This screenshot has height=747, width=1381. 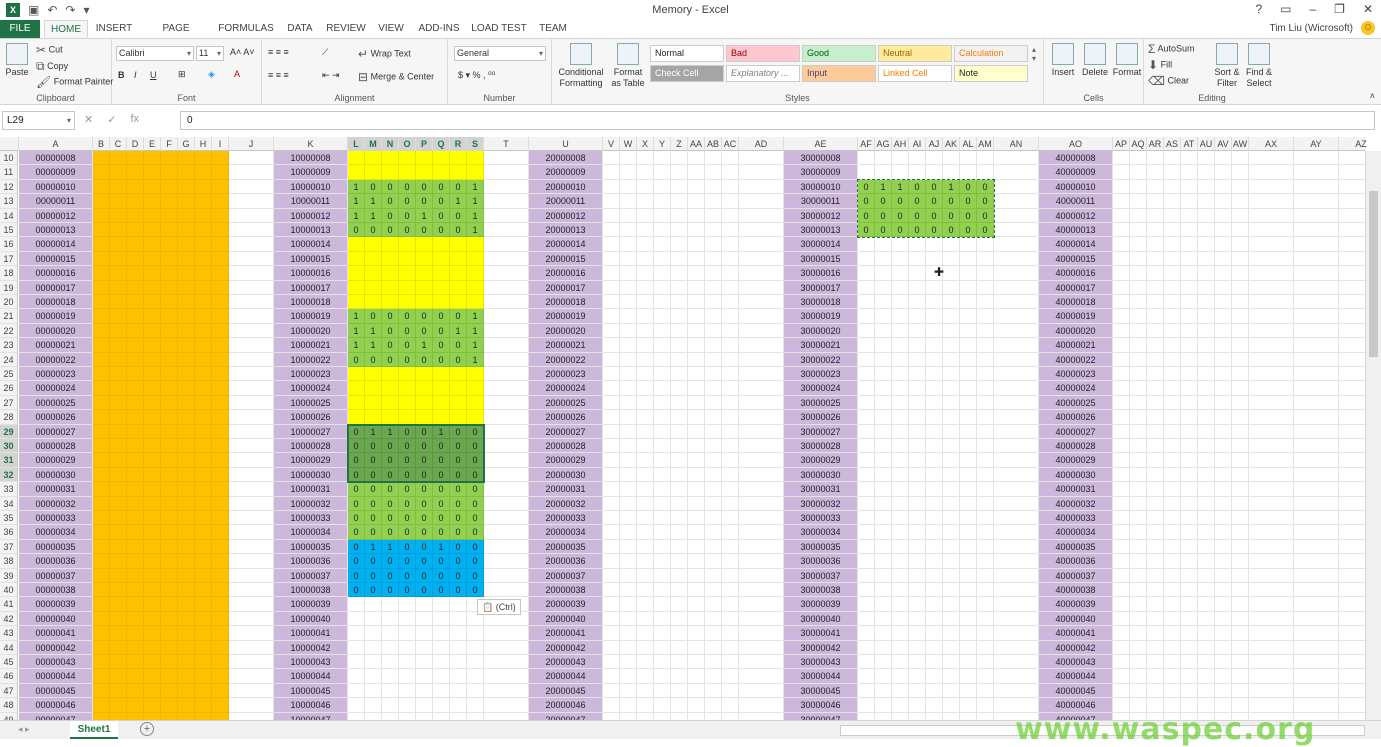 What do you see at coordinates (821, 287) in the screenshot?
I see `address-cell-ae: 30000017` at bounding box center [821, 287].